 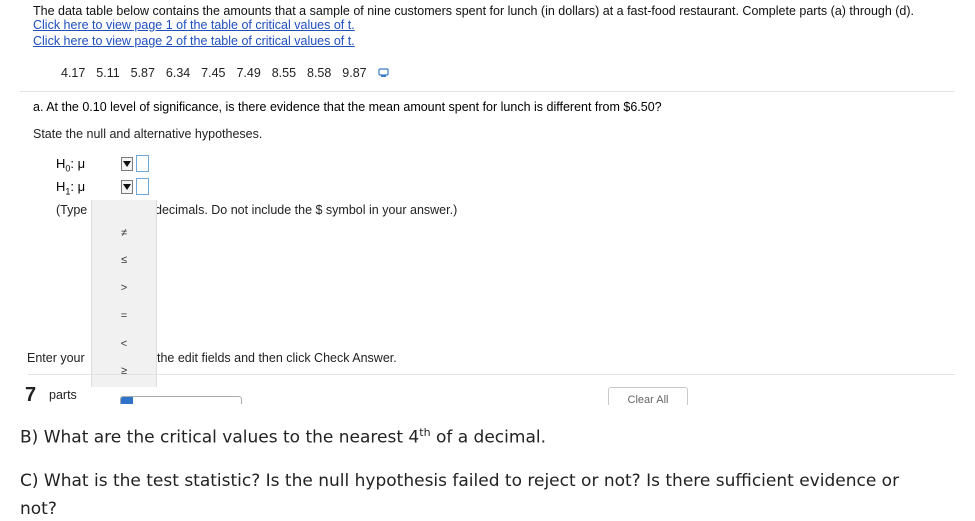 I want to click on option-less-than: <, so click(x=124, y=344).